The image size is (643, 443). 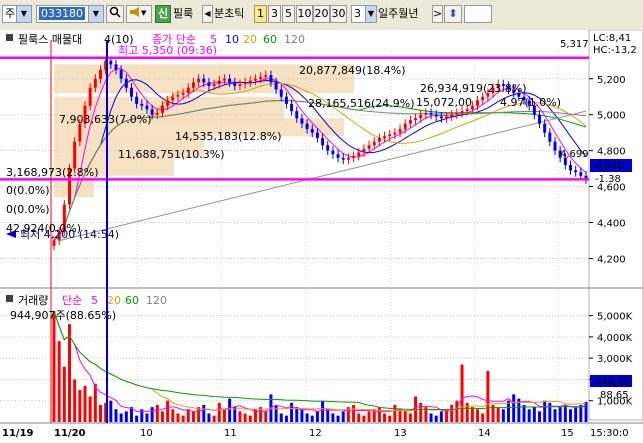 I want to click on updown-button: ⬍, so click(x=453, y=14).